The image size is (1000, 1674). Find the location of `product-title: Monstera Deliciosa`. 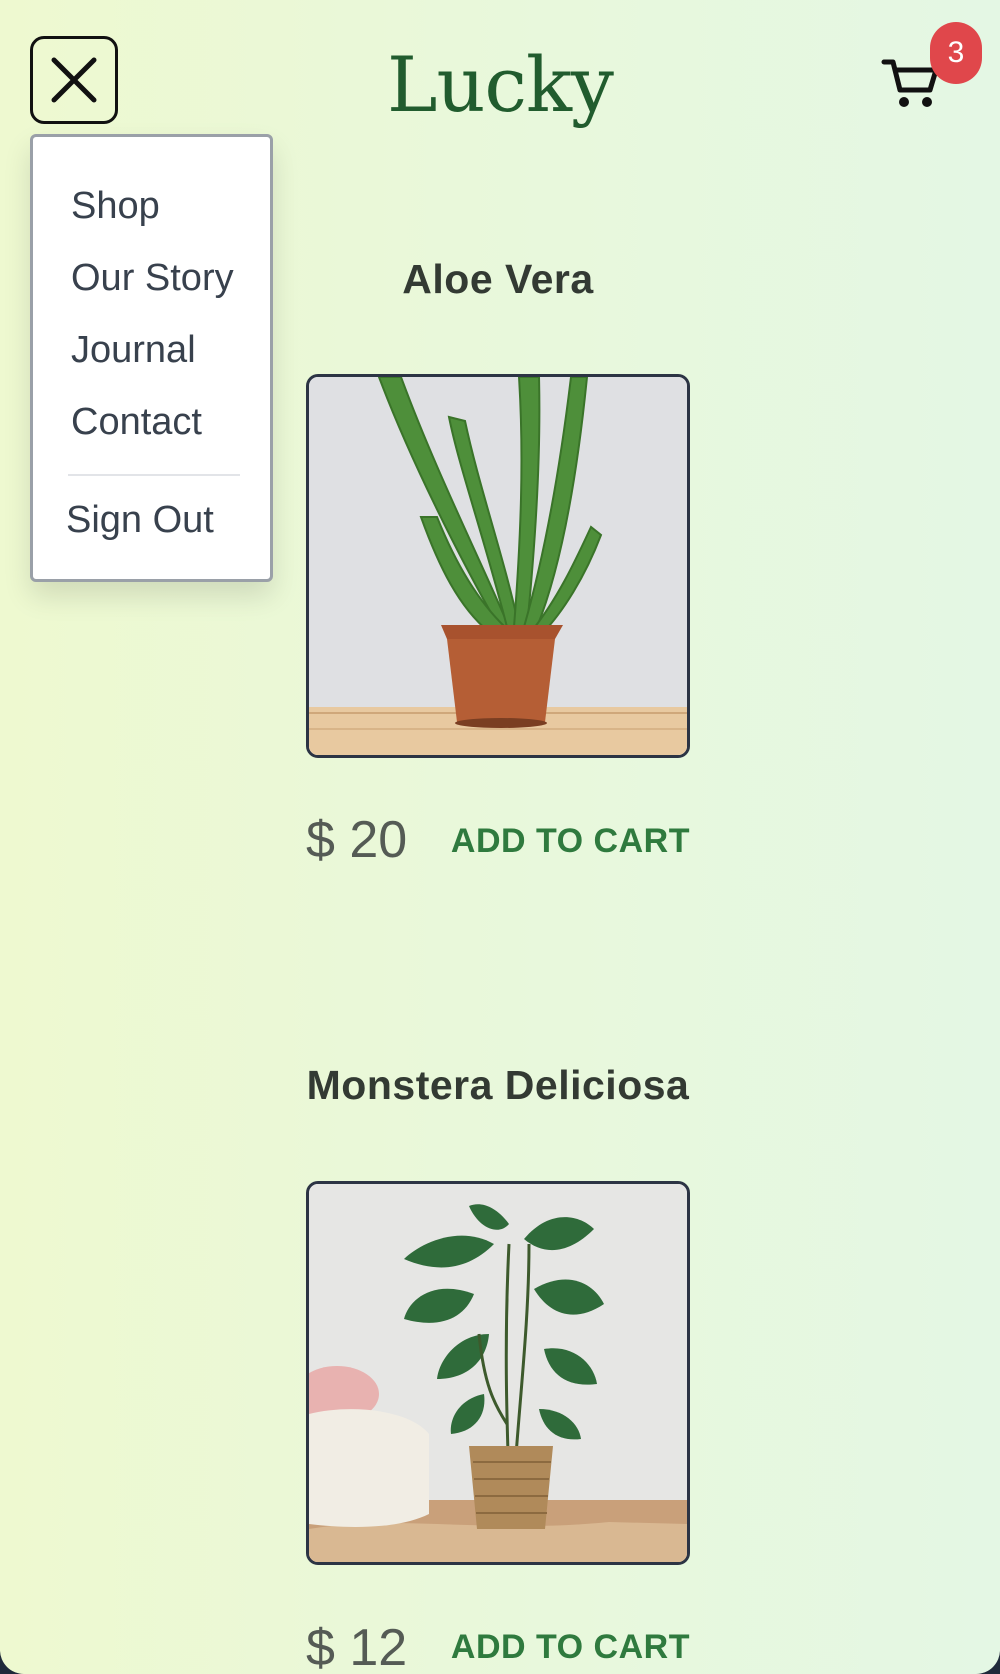

product-title: Monstera Deliciosa is located at coordinates (498, 1085).